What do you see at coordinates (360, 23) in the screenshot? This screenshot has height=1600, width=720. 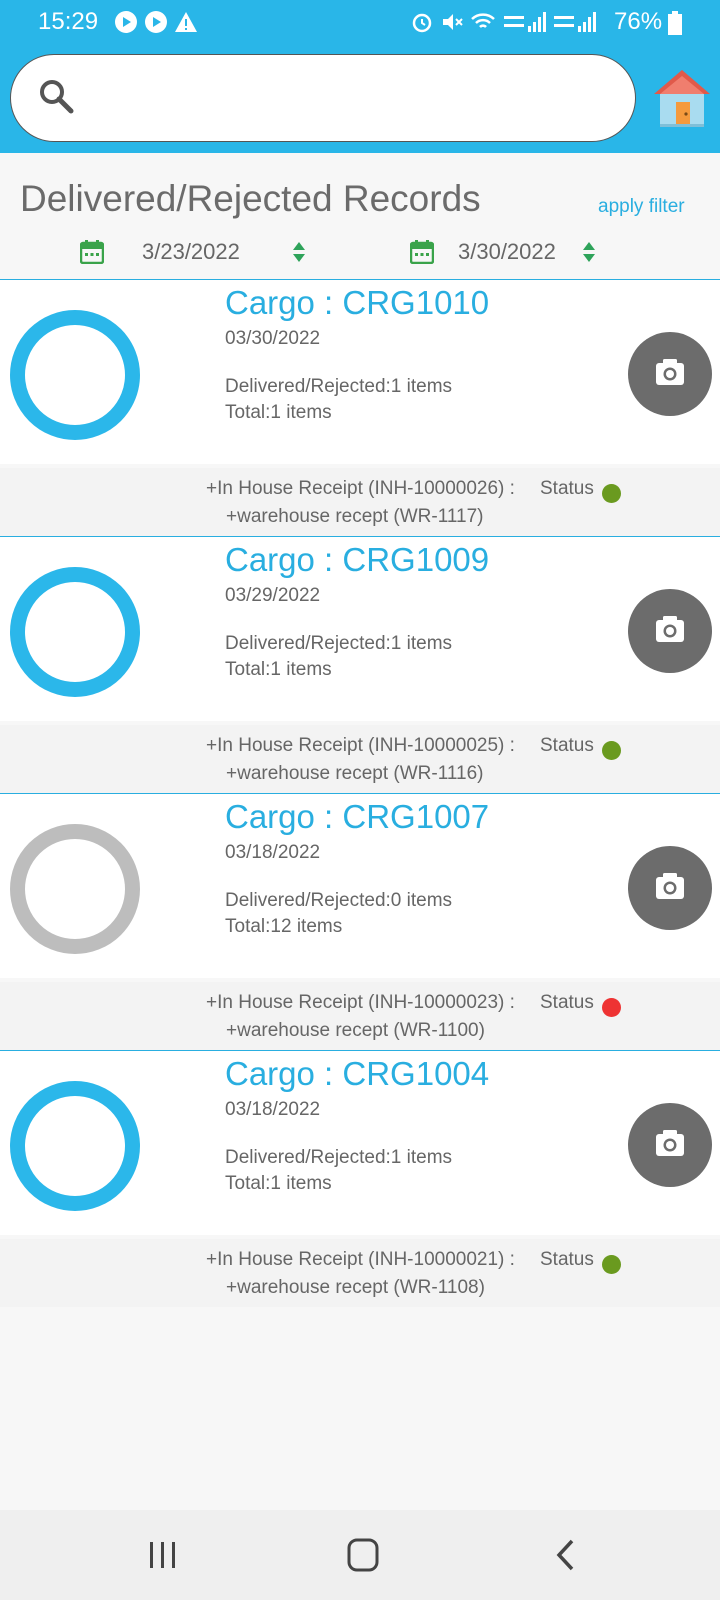 I see `status-bar: 15:29 76%` at bounding box center [360, 23].